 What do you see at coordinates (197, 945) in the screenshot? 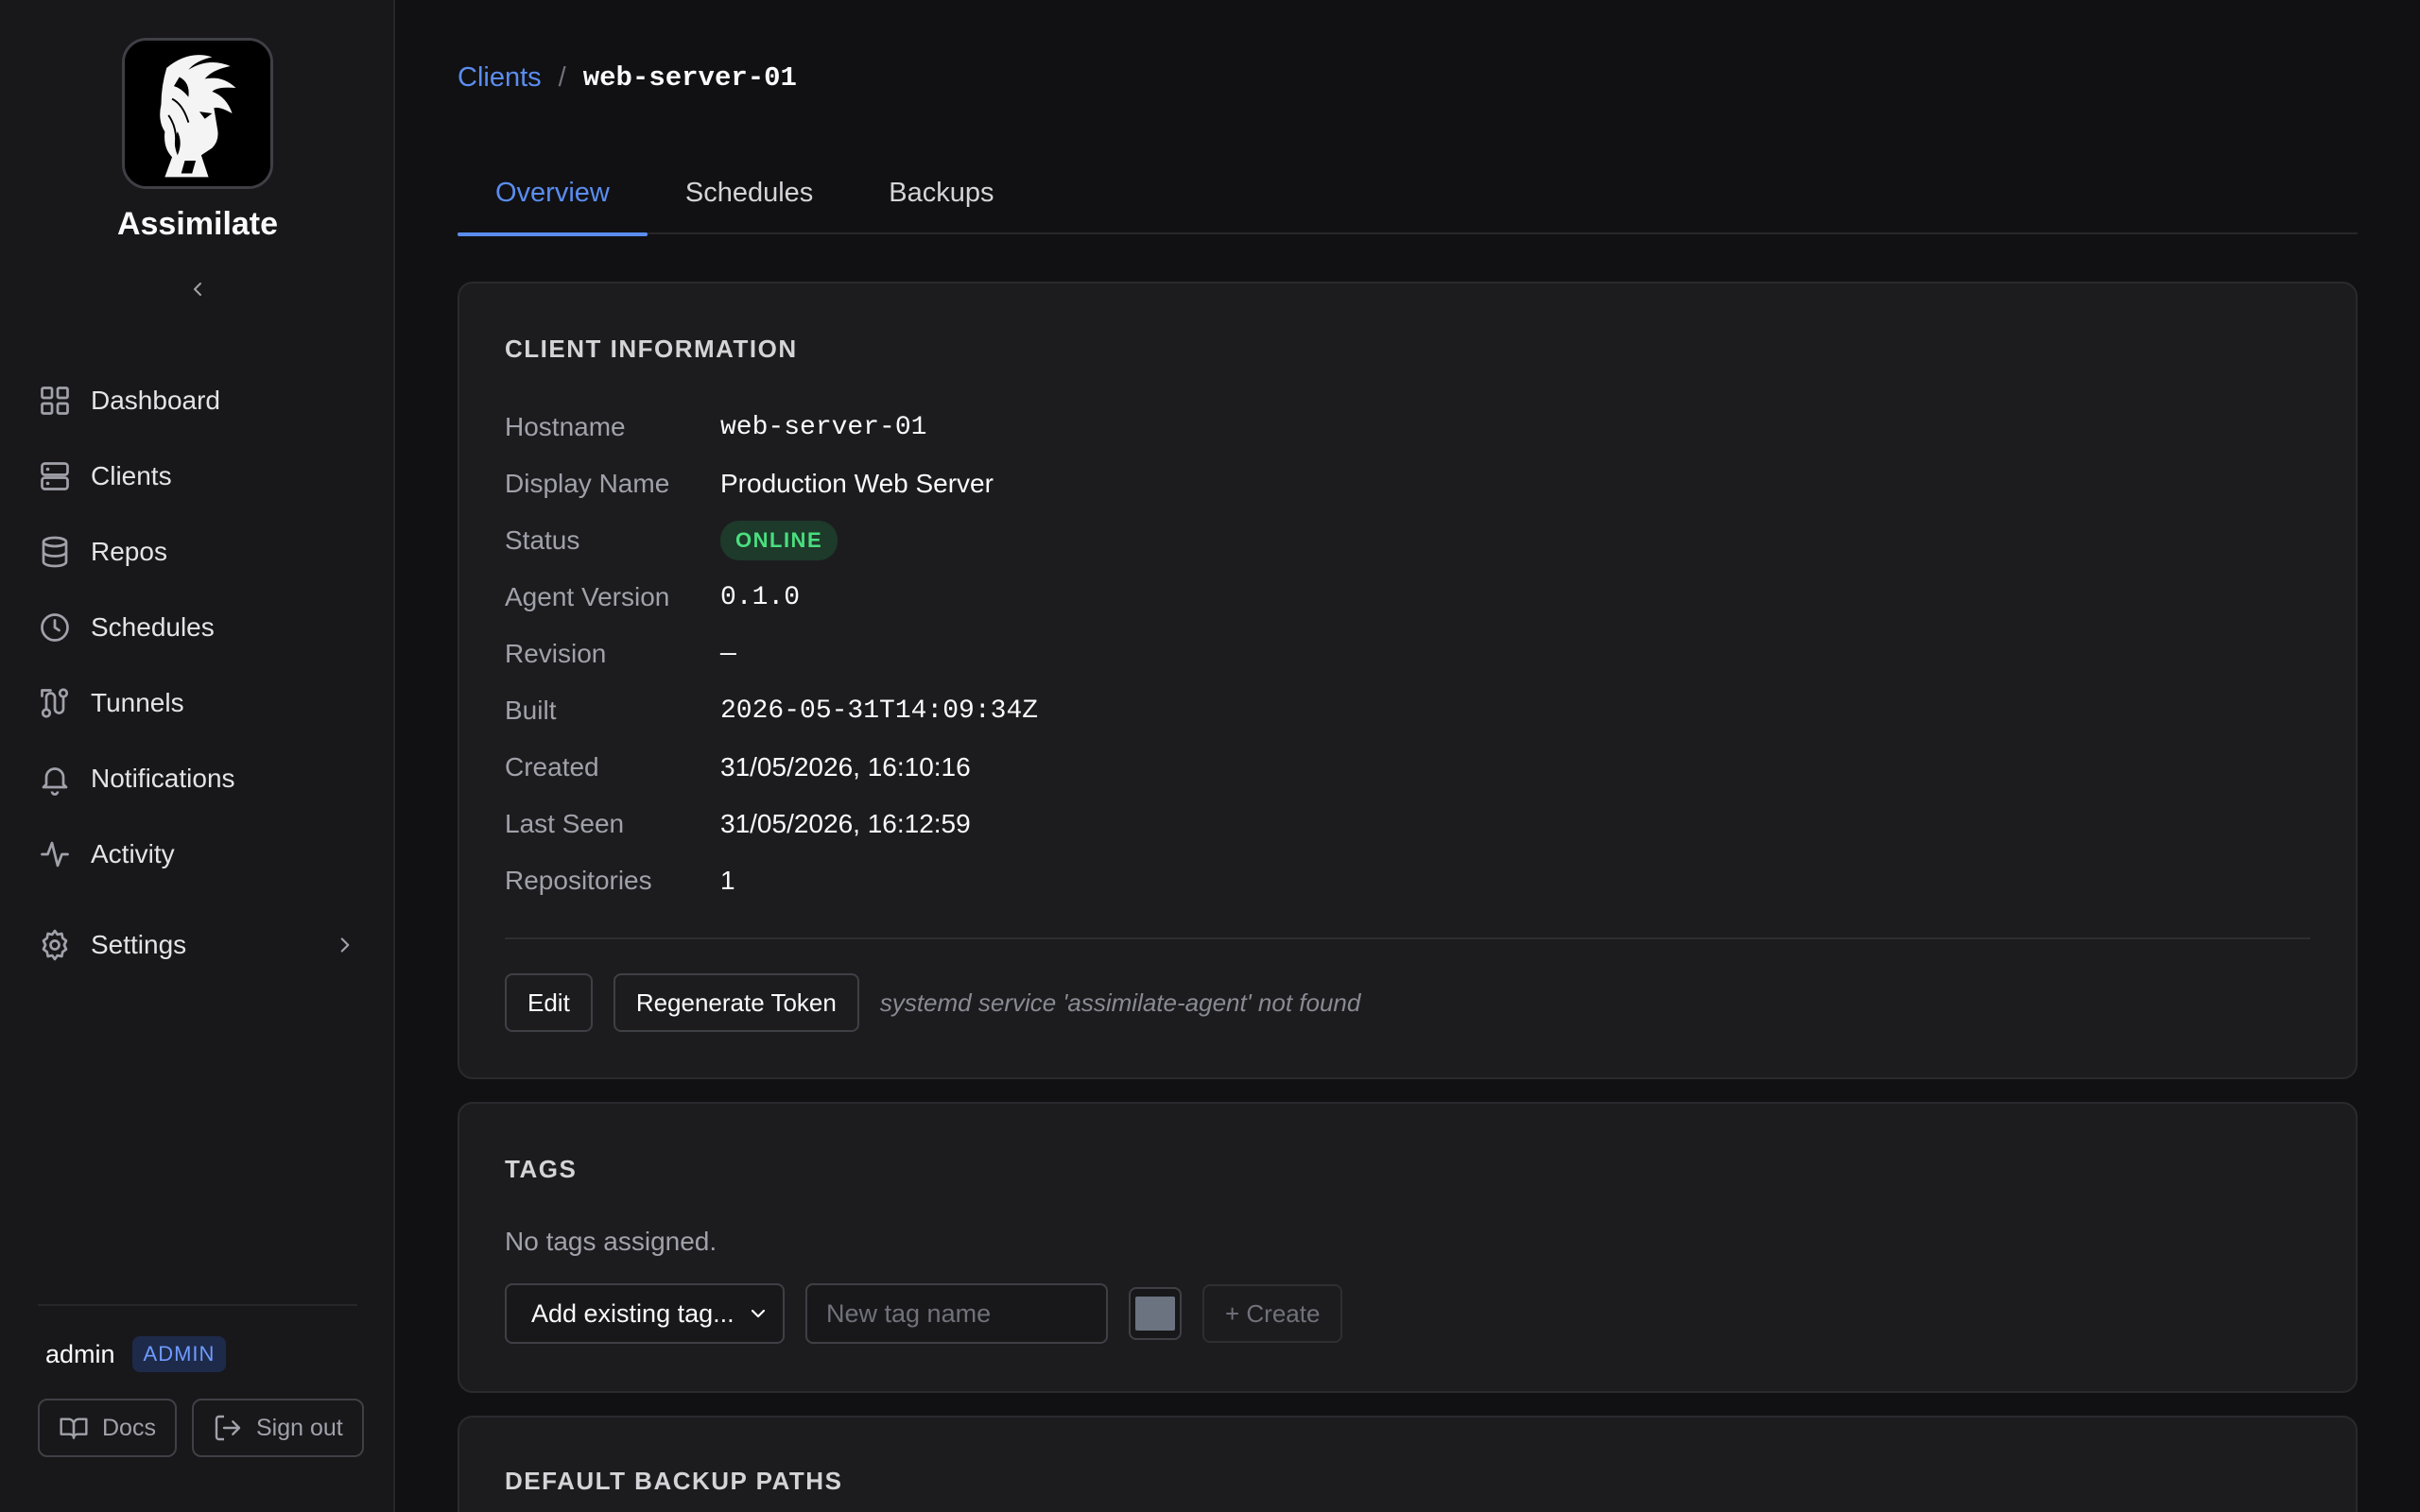
I see `sidebar-item-settings: Settings` at bounding box center [197, 945].